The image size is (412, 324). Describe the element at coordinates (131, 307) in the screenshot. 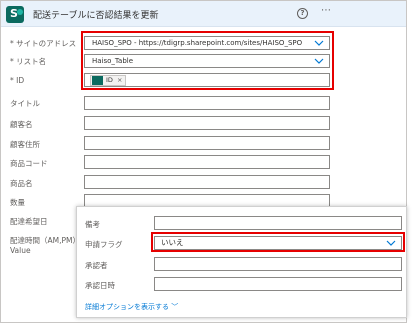

I see `show-advanced-options-link: 詳細オプションを表示する ﹀` at that location.